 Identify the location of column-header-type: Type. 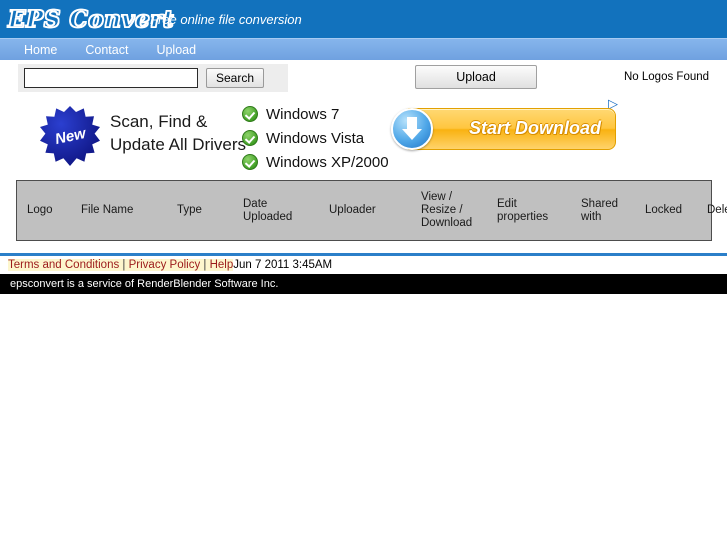
(200, 210).